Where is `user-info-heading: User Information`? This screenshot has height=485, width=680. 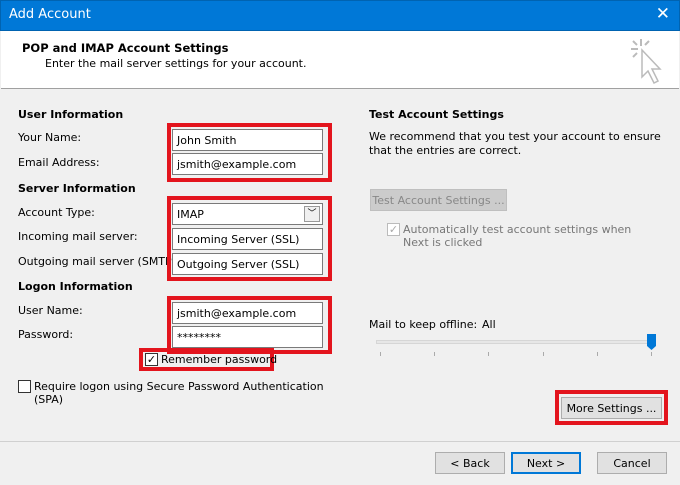
user-info-heading: User Information is located at coordinates (71, 114).